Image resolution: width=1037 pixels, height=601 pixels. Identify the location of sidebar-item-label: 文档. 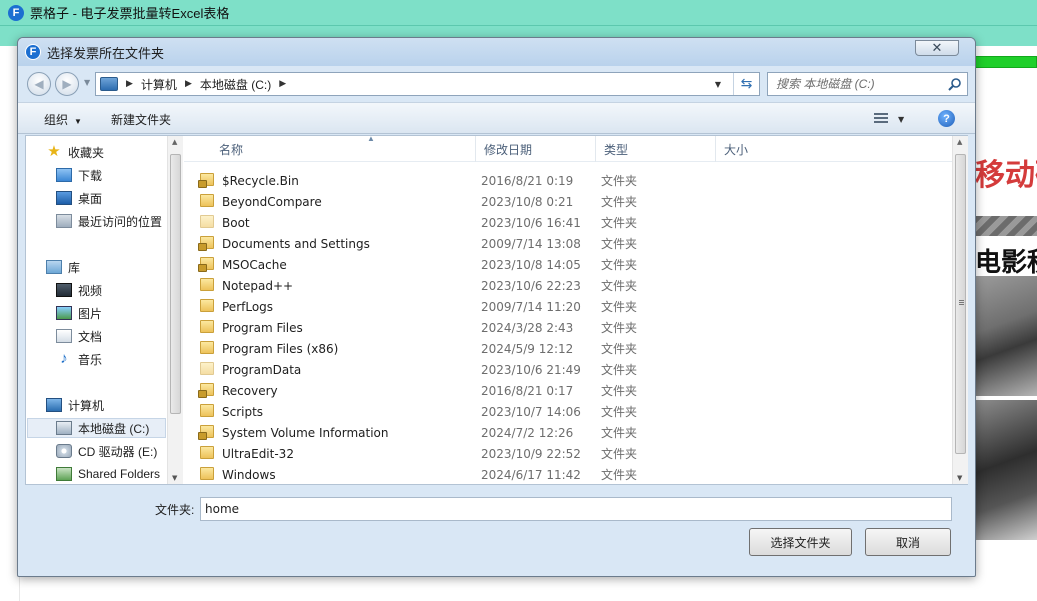
(90, 336).